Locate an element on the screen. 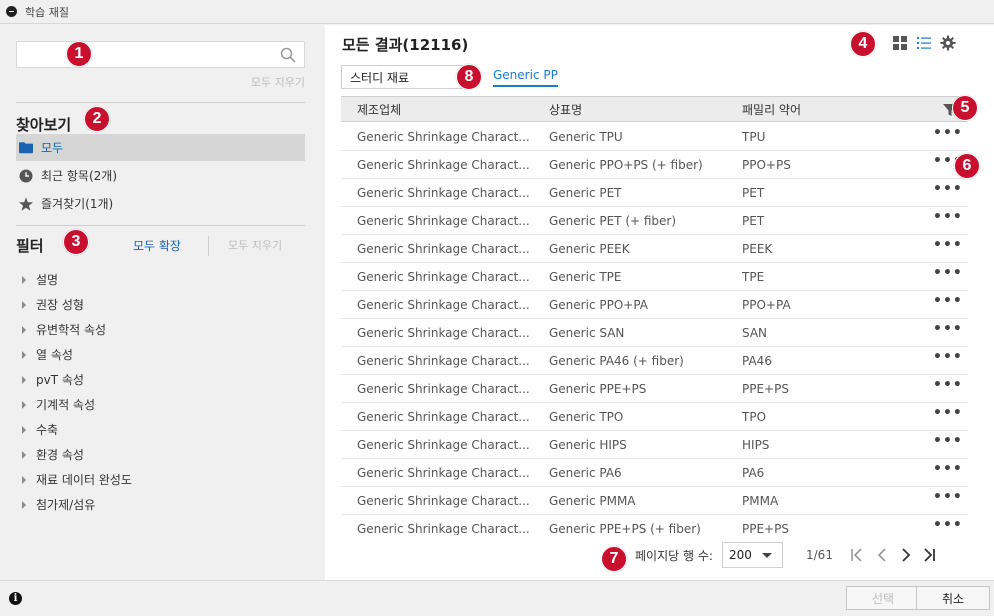 The height and width of the screenshot is (616, 994). filter-item-mechanical: 기계적 속성 is located at coordinates (58, 404).